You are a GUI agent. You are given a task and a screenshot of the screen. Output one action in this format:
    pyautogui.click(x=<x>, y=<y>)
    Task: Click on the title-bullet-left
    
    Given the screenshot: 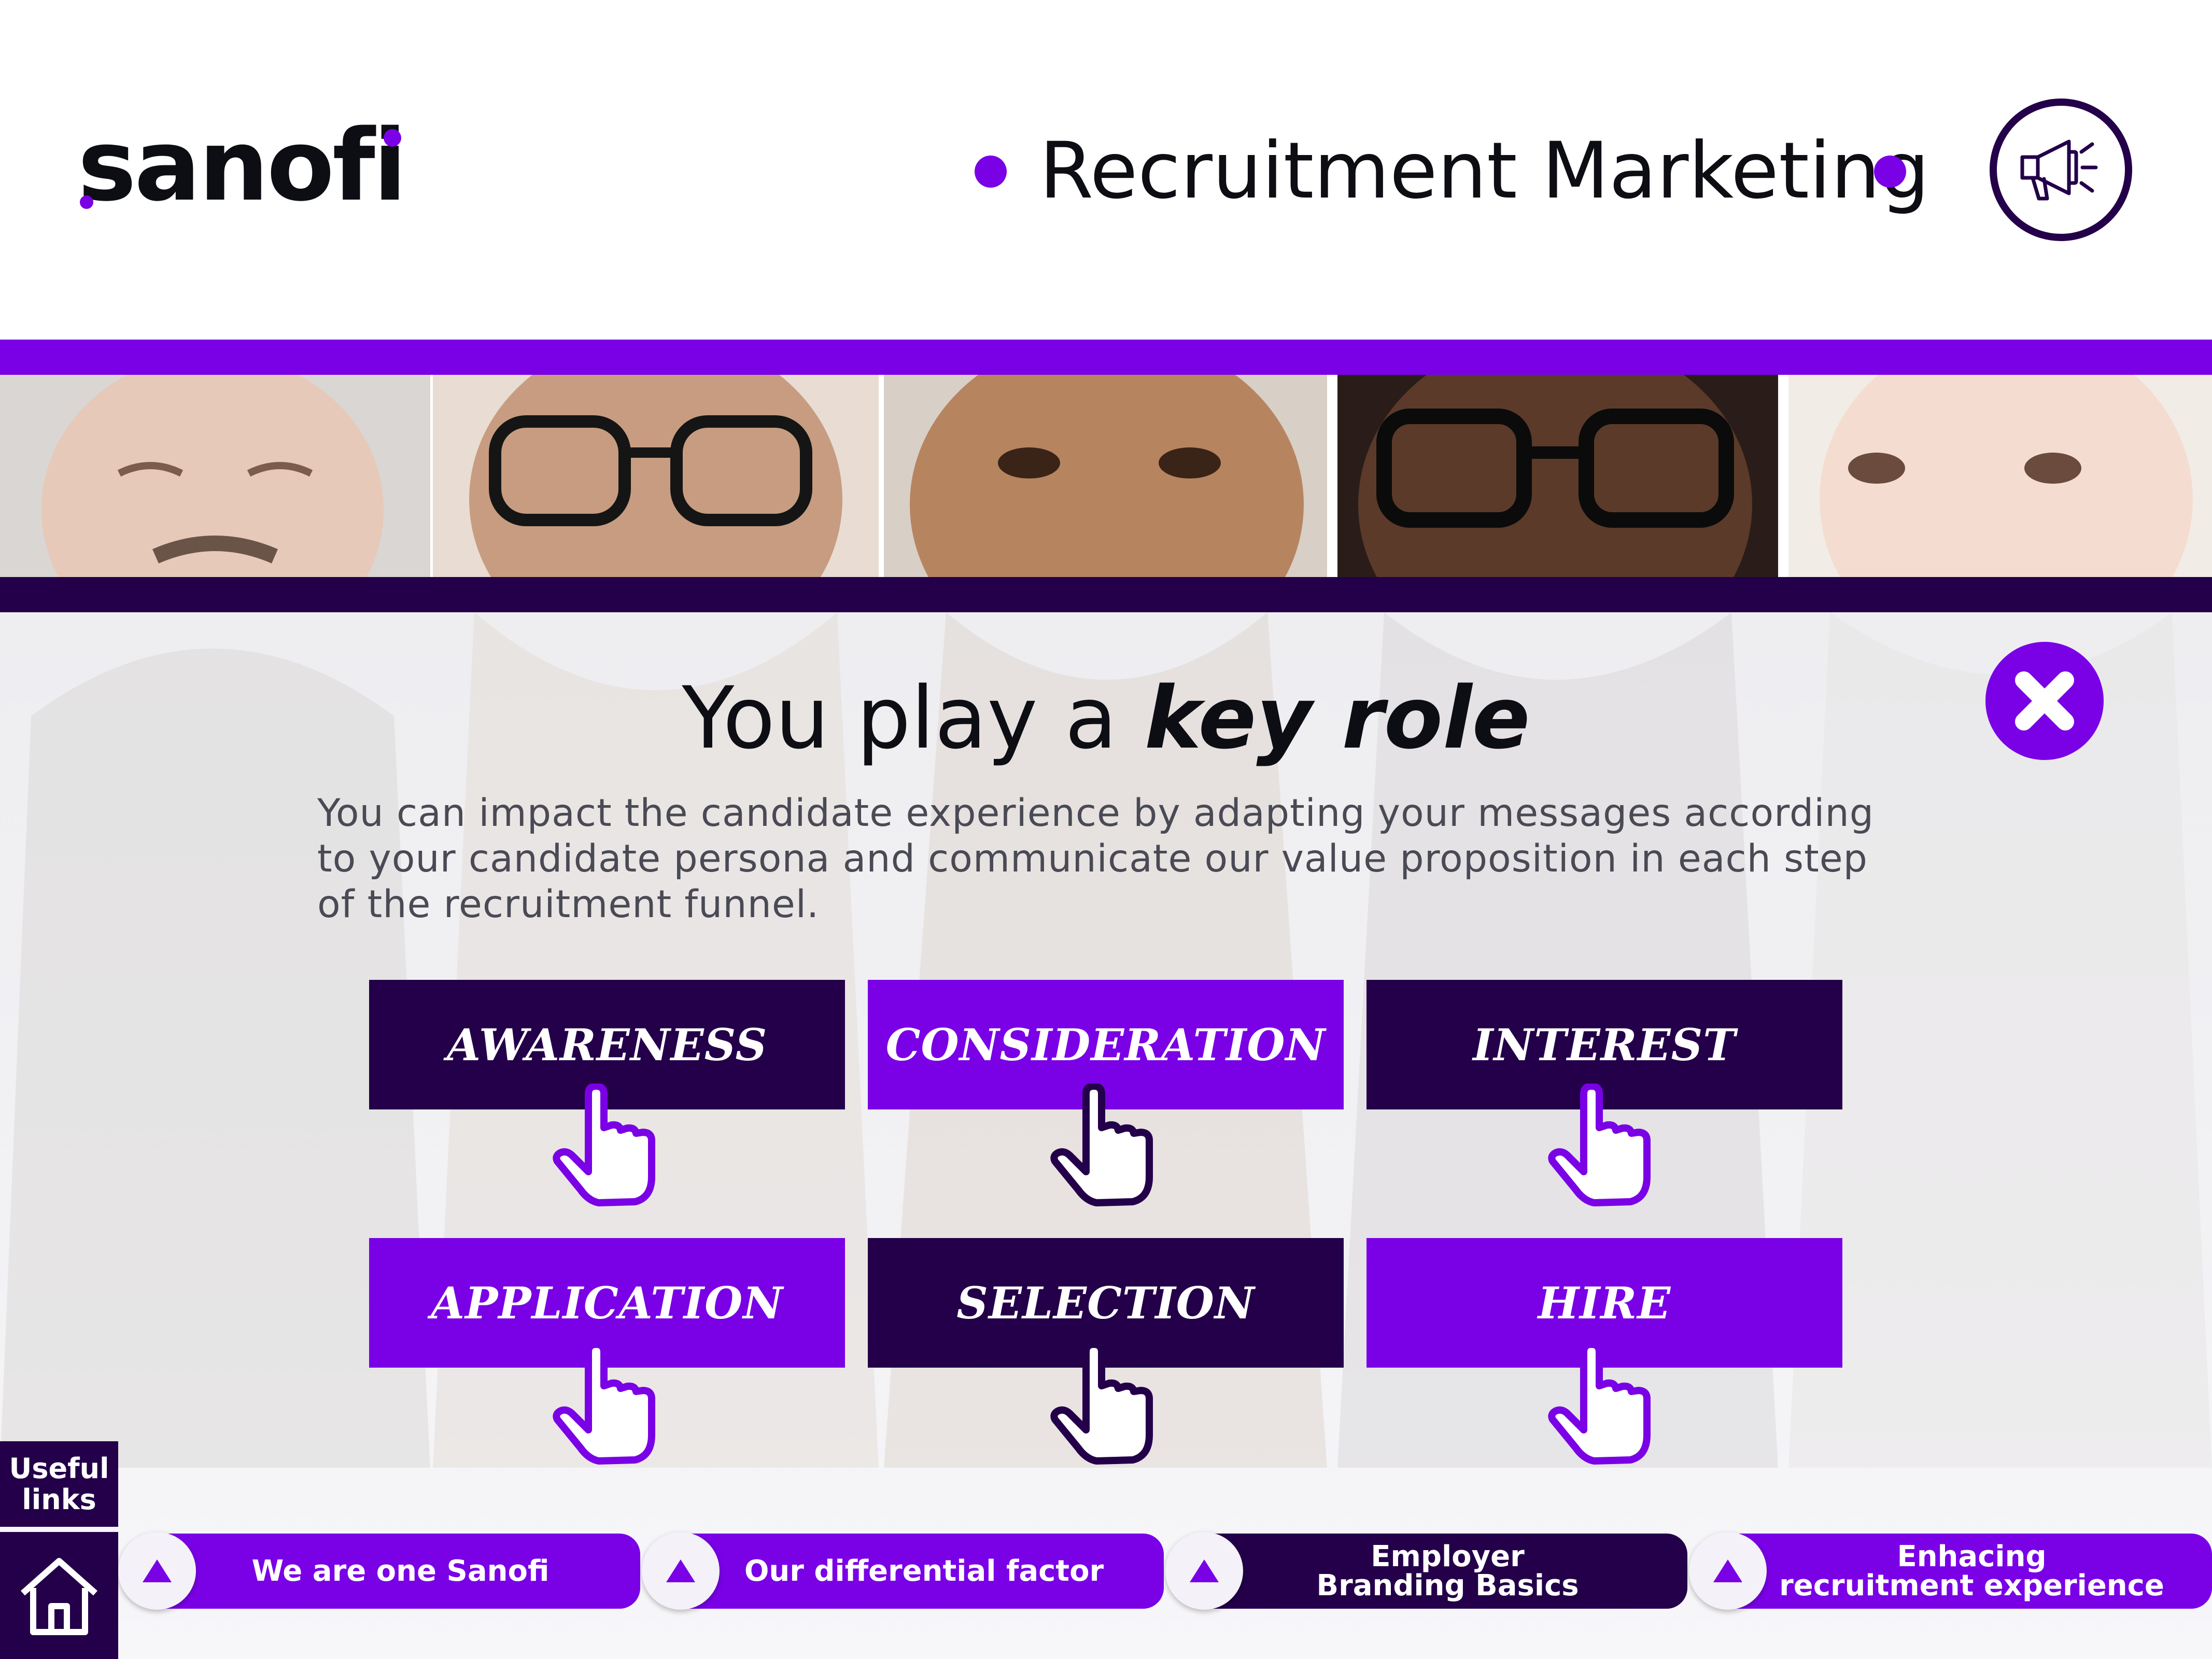 What is the action you would take?
    pyautogui.click(x=991, y=172)
    